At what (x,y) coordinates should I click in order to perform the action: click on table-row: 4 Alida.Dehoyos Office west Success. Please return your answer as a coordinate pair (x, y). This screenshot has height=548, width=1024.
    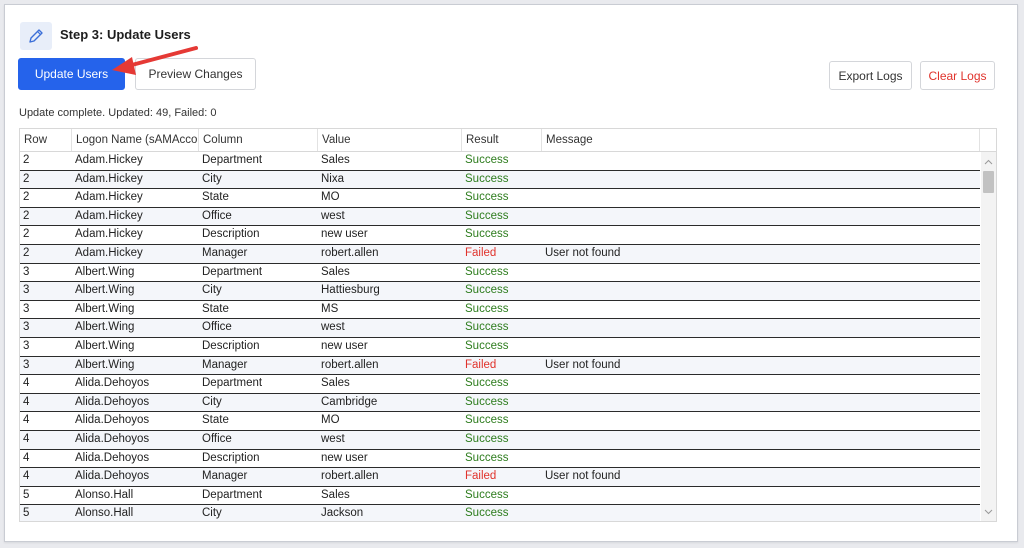
    Looking at the image, I should click on (500, 440).